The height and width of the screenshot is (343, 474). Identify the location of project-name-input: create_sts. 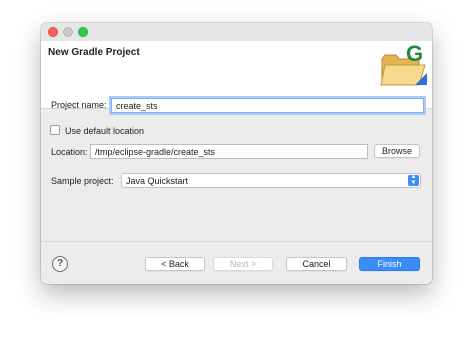
(267, 105).